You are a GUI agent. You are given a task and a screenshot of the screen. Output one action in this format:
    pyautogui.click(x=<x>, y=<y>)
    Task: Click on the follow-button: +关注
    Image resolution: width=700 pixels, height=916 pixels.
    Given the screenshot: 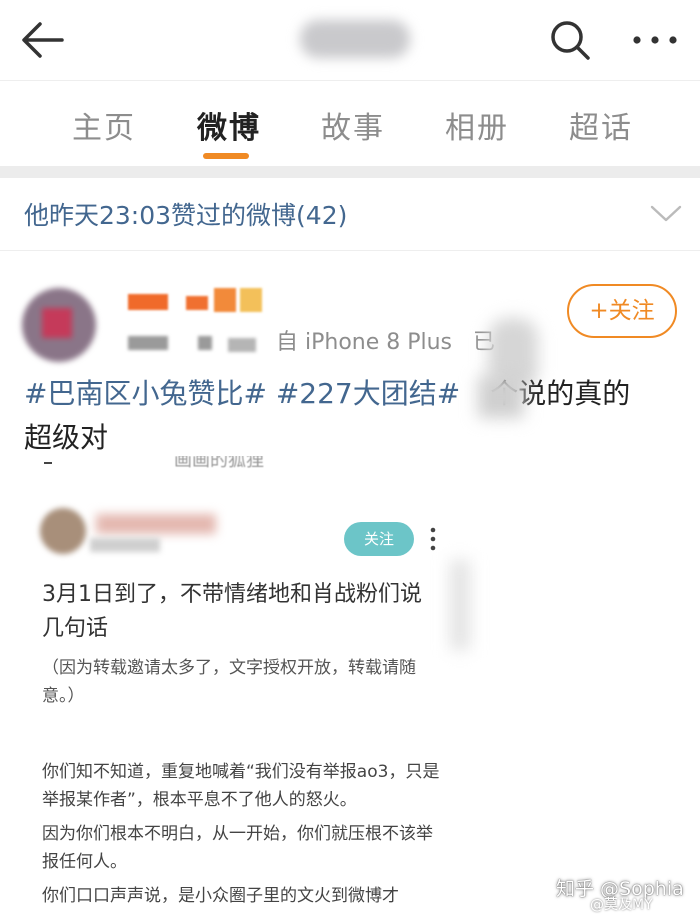 What is the action you would take?
    pyautogui.click(x=622, y=311)
    